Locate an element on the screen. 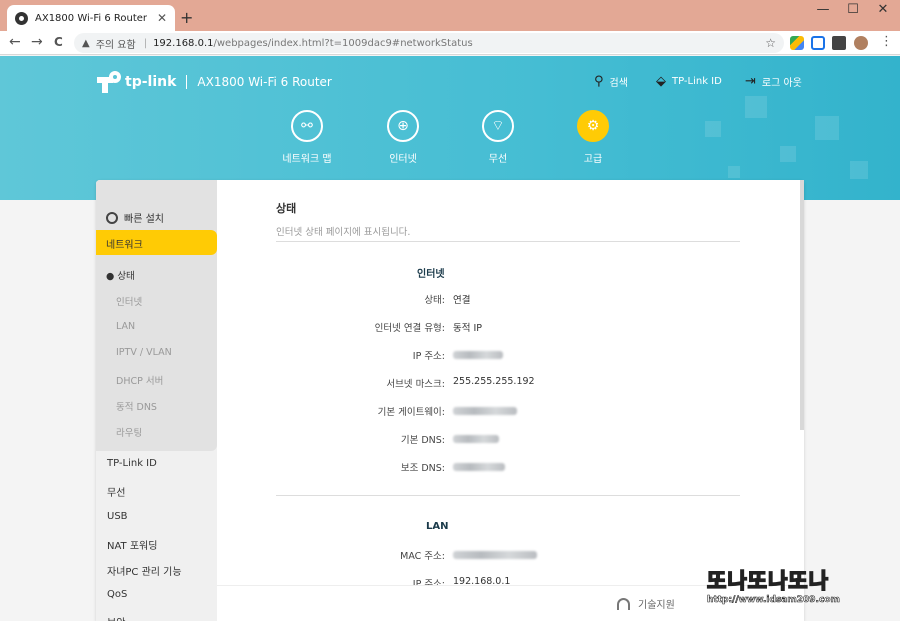 The width and height of the screenshot is (900, 621). sidebar-subitem-status: ● 상태 is located at coordinates (120, 275).